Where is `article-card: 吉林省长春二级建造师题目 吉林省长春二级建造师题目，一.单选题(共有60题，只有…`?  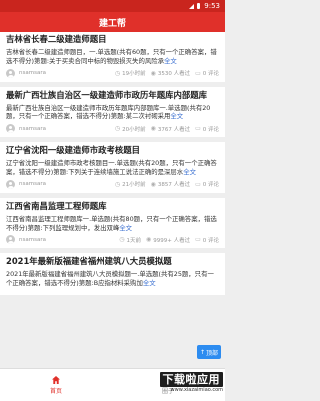 article-card: 吉林省长春二级建造师题目 吉林省长春二级建造师题目，一.单选题(共有60题，只有… is located at coordinates (112, 57).